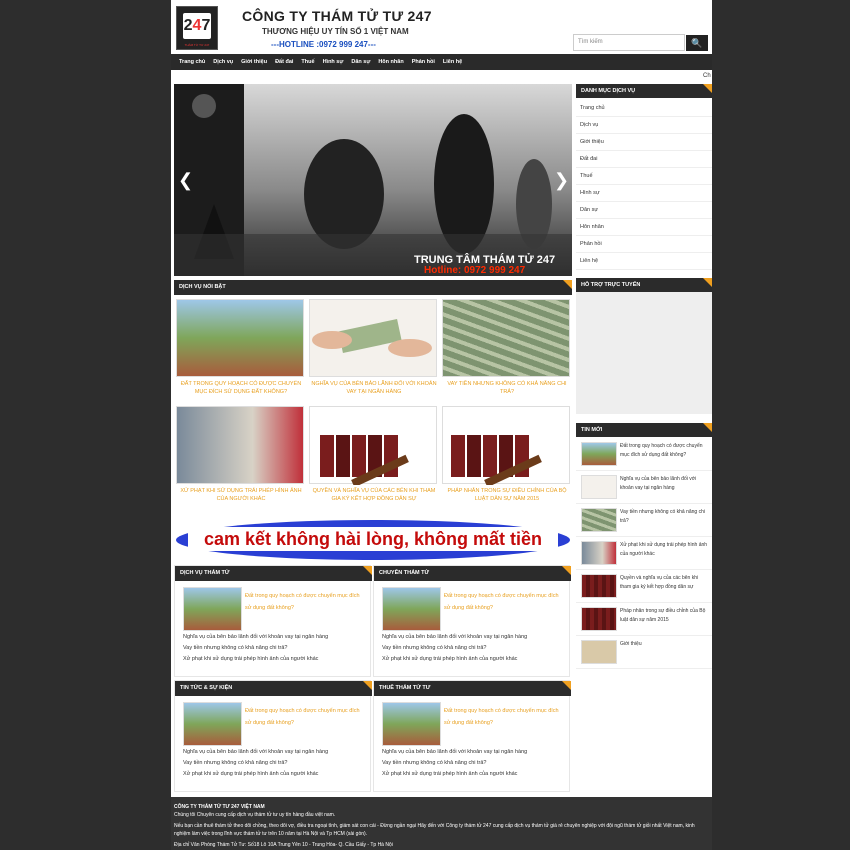 The height and width of the screenshot is (850, 850). What do you see at coordinates (644, 142) in the screenshot?
I see `sidebar-item: Giới thiệu` at bounding box center [644, 142].